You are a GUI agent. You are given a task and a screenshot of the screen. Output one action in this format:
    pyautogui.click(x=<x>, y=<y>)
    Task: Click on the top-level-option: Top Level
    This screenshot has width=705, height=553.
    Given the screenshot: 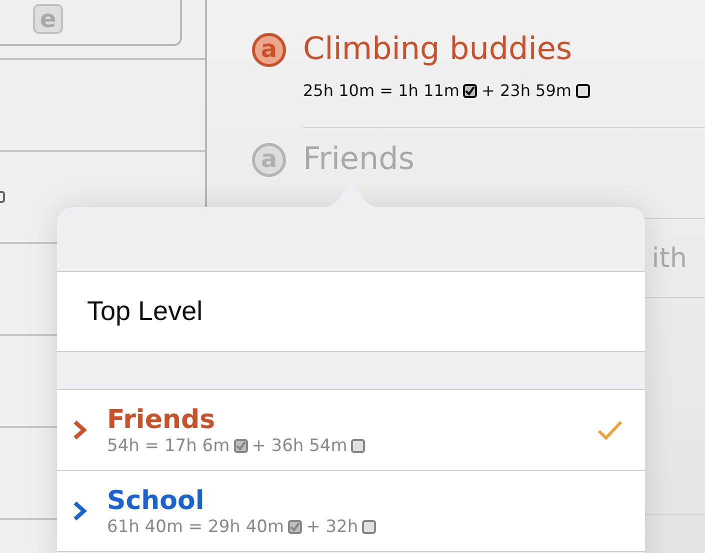 What is the action you would take?
    pyautogui.click(x=351, y=312)
    